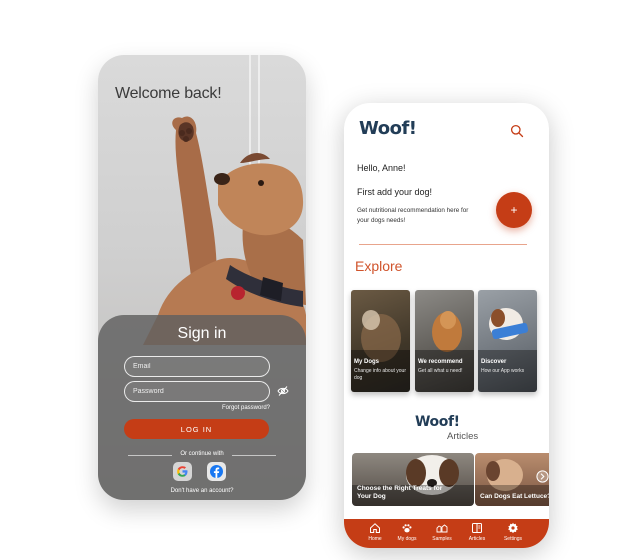 The height and width of the screenshot is (560, 632). I want to click on card-subtitle: How our App works, so click(503, 371).